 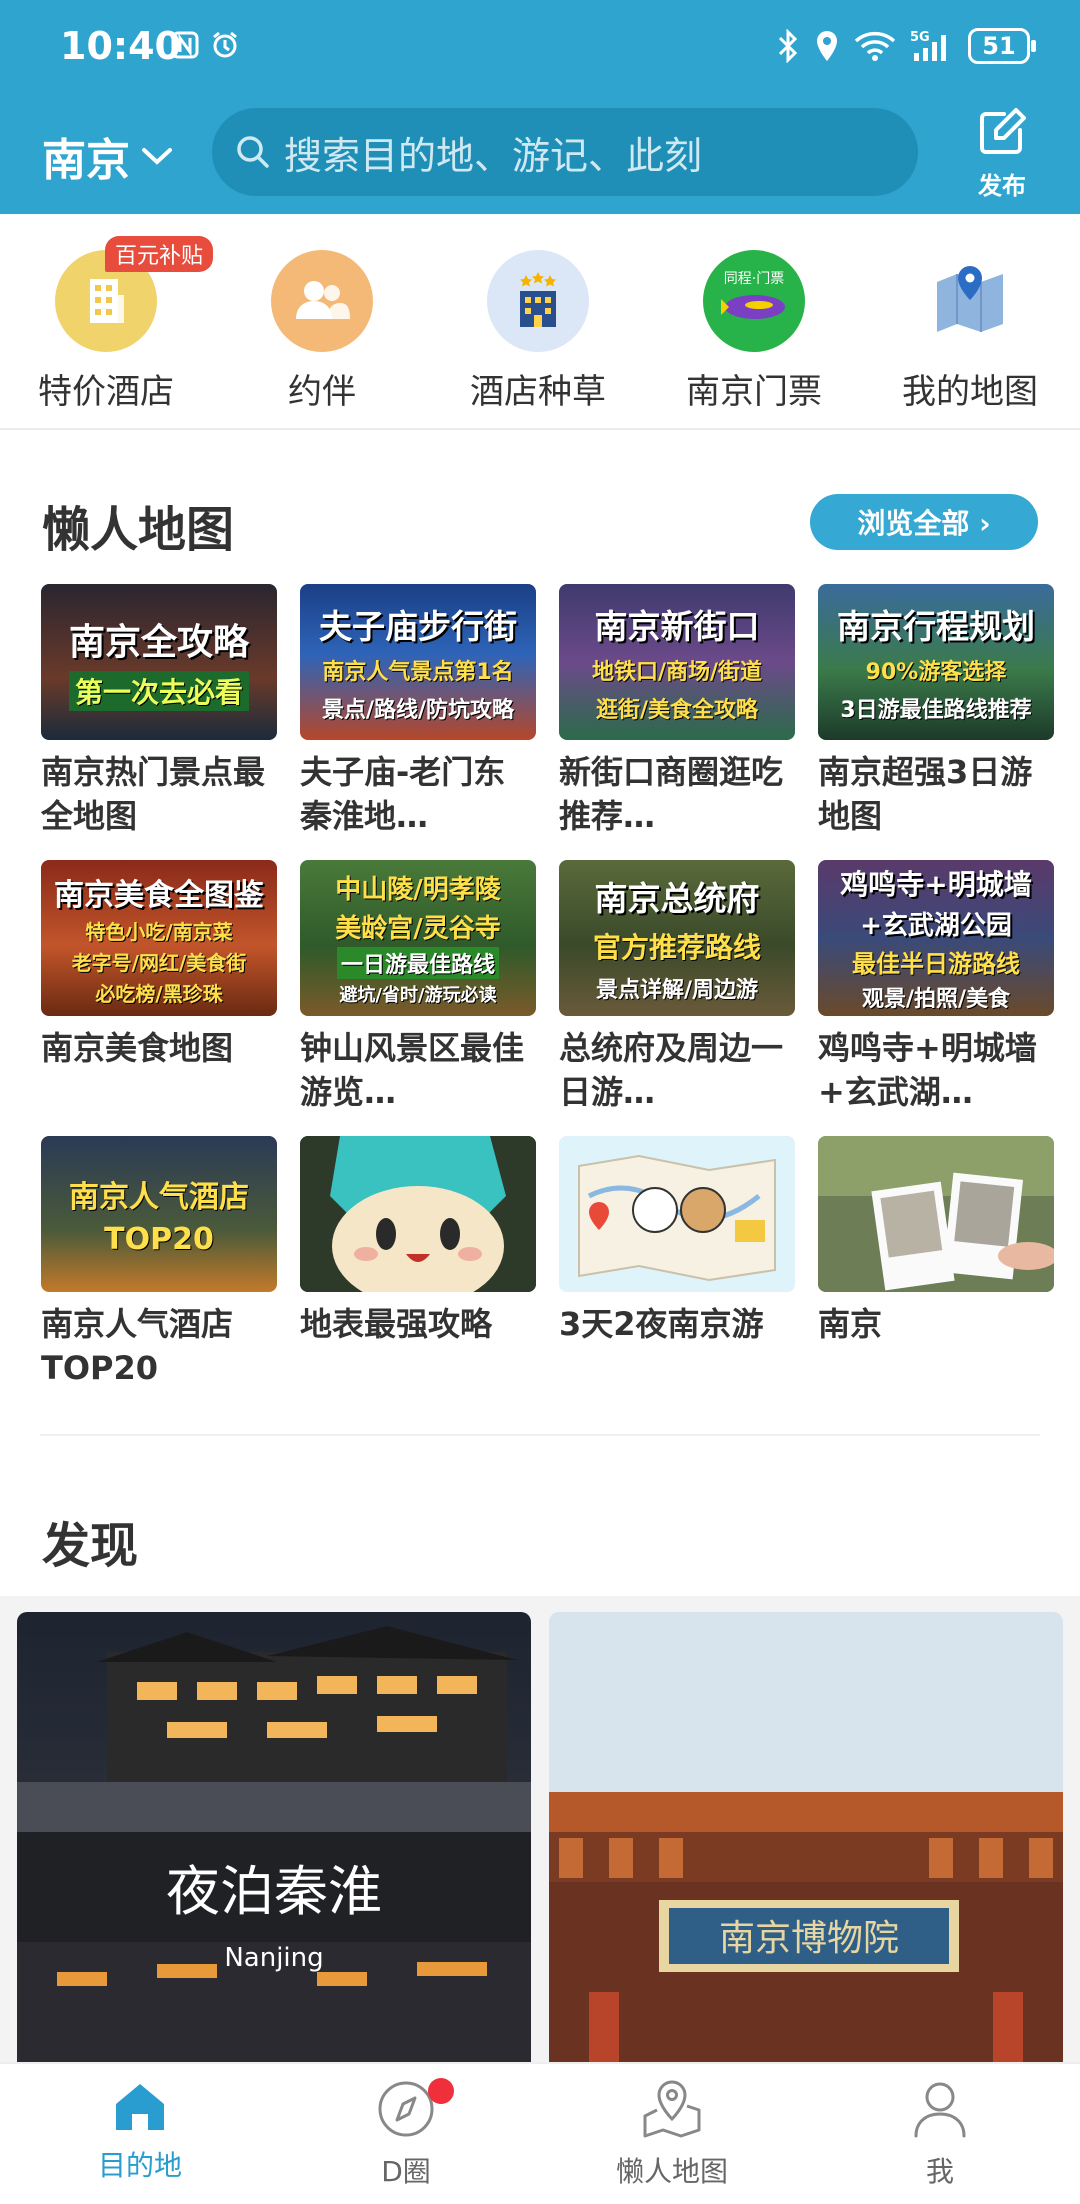 I want to click on map-illustration-image, so click(x=677, y=1214).